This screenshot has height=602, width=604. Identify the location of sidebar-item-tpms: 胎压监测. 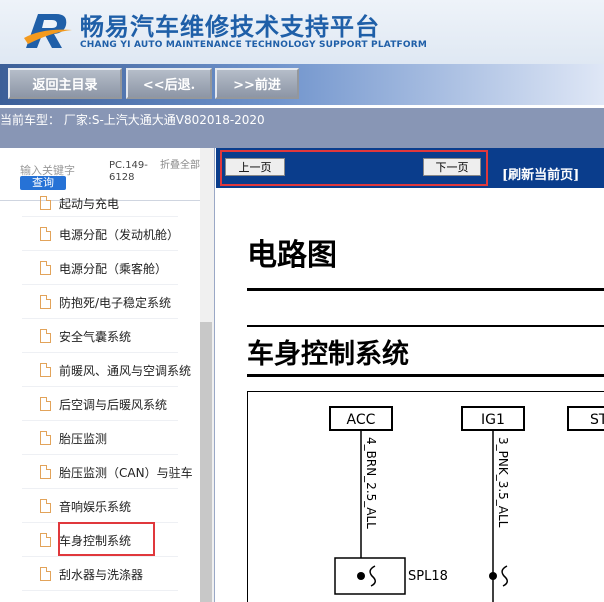
(120, 438).